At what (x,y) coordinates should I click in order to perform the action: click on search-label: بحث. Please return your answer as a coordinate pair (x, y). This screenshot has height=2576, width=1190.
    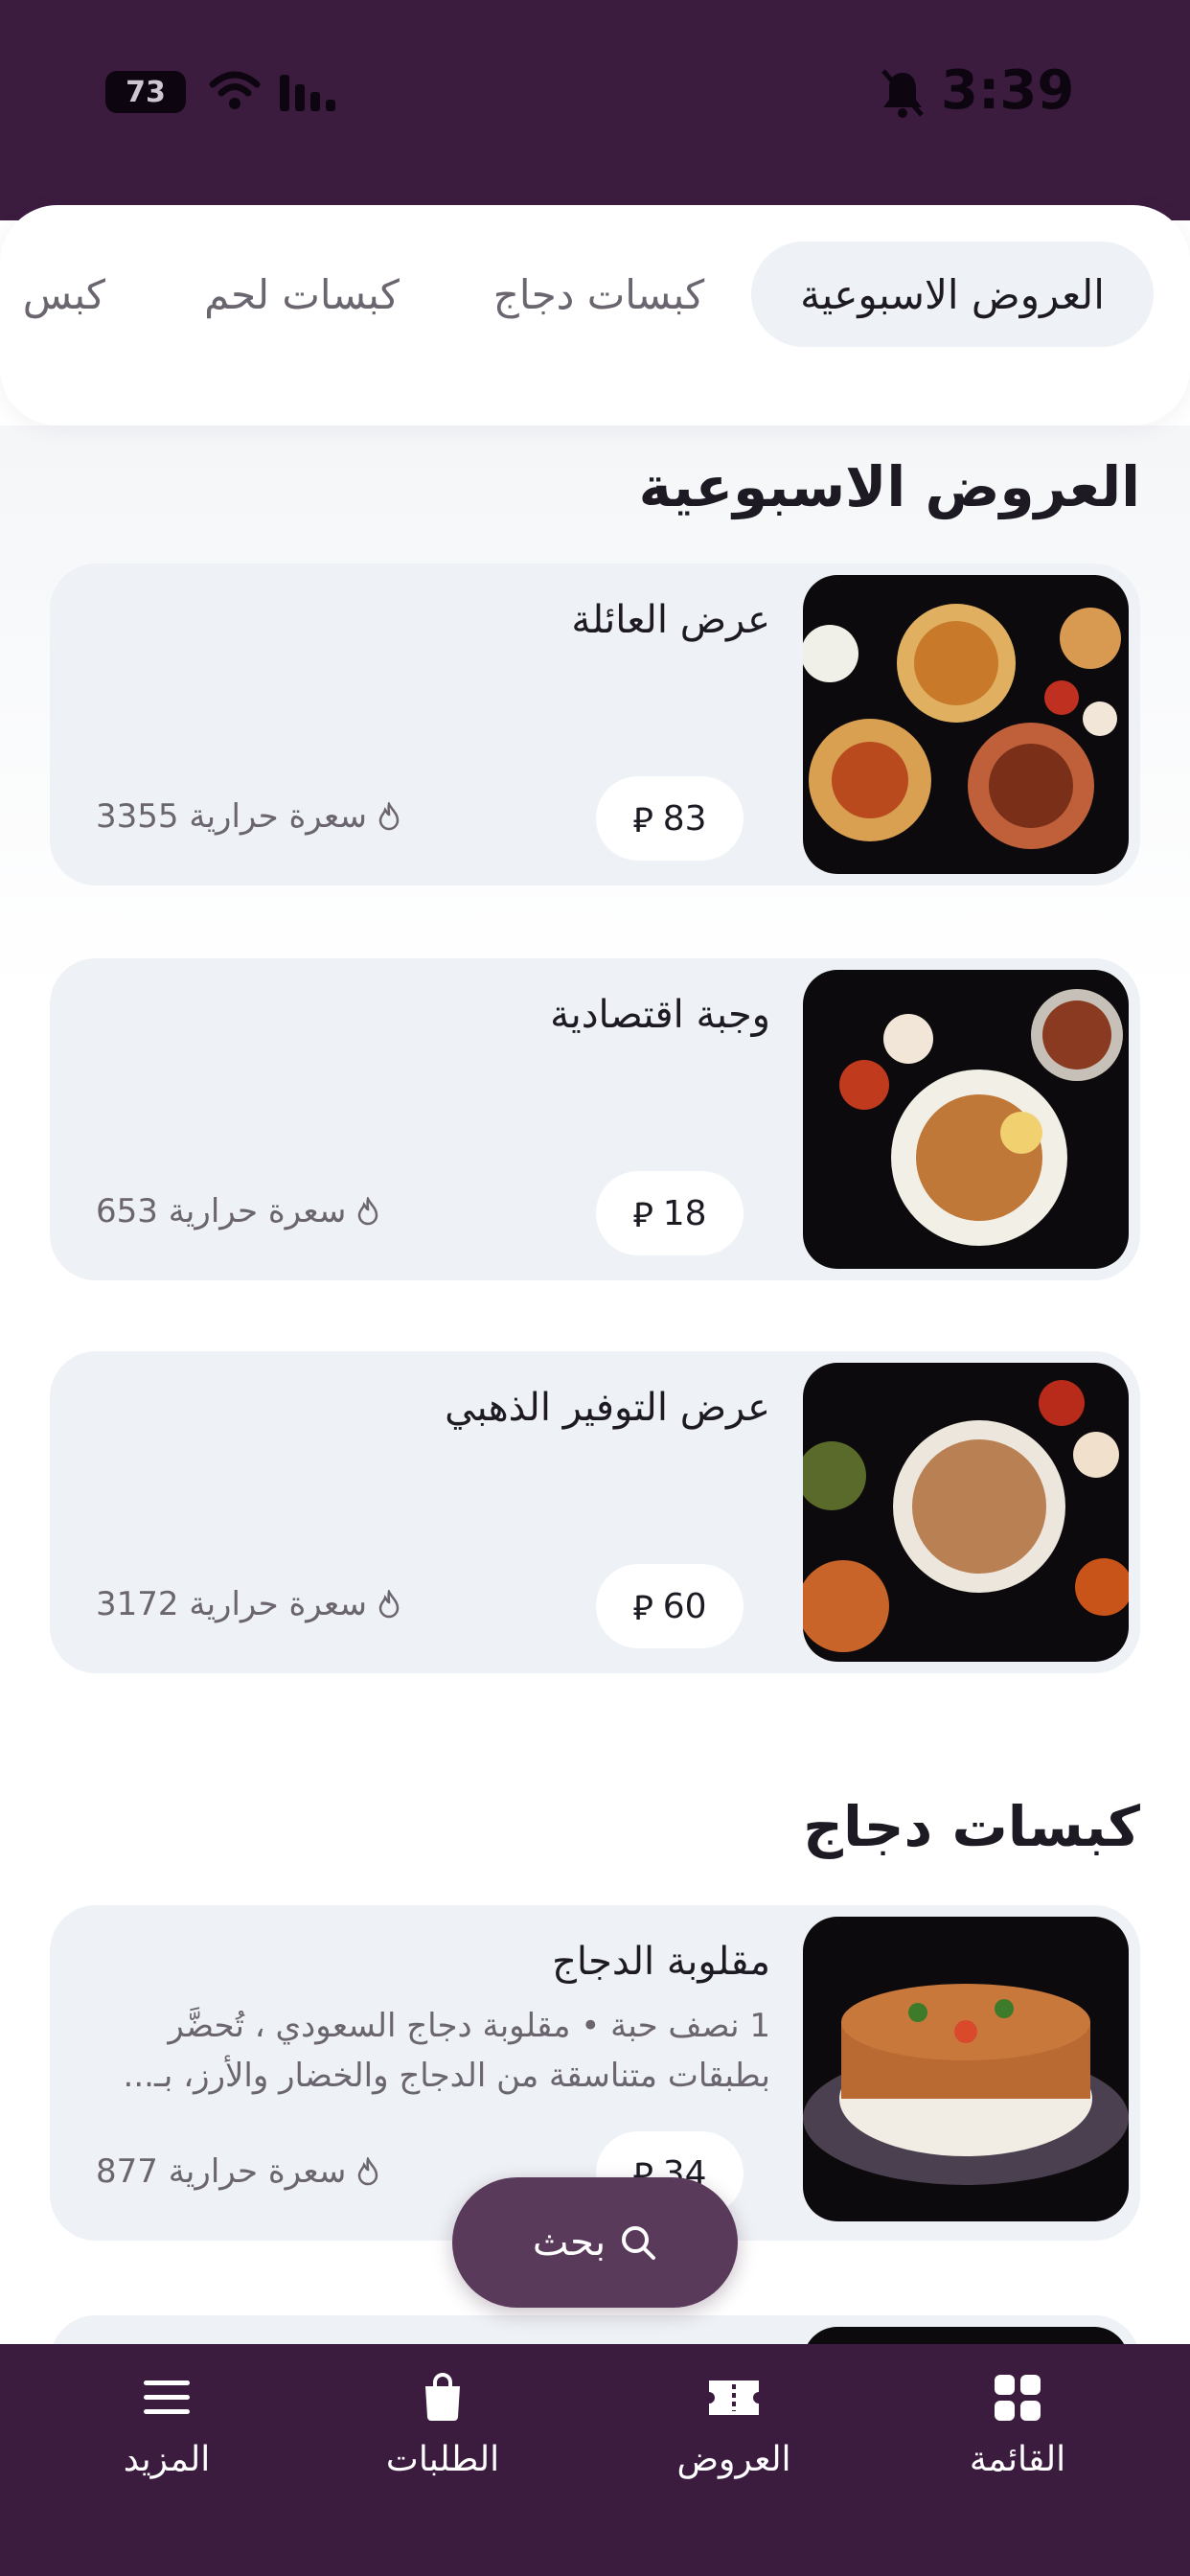
    Looking at the image, I should click on (569, 2242).